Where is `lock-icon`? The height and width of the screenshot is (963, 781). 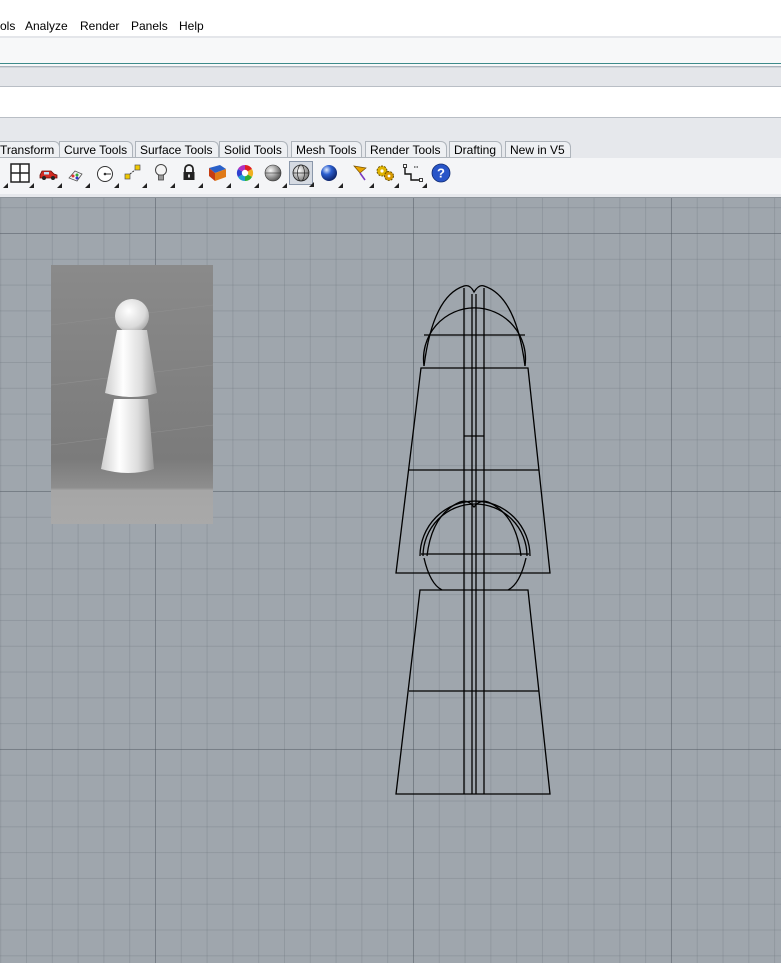 lock-icon is located at coordinates (190, 174).